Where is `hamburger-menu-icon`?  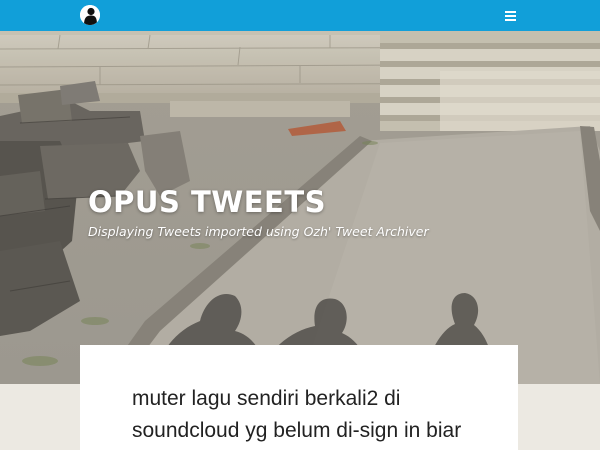
hamburger-menu-icon is located at coordinates (511, 16).